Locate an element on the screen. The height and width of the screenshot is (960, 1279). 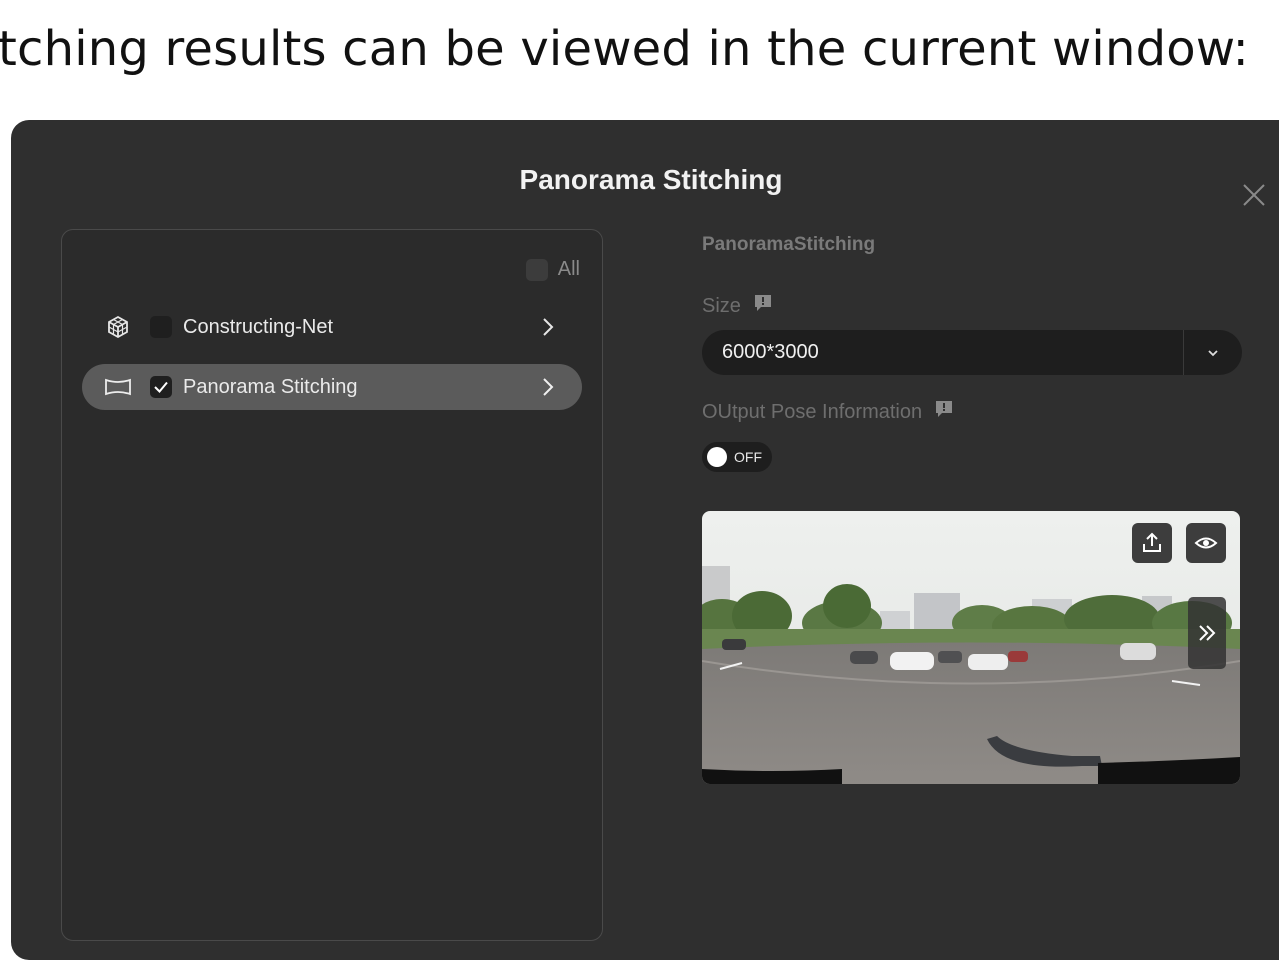
task-label: Constructing-Net is located at coordinates (258, 326).